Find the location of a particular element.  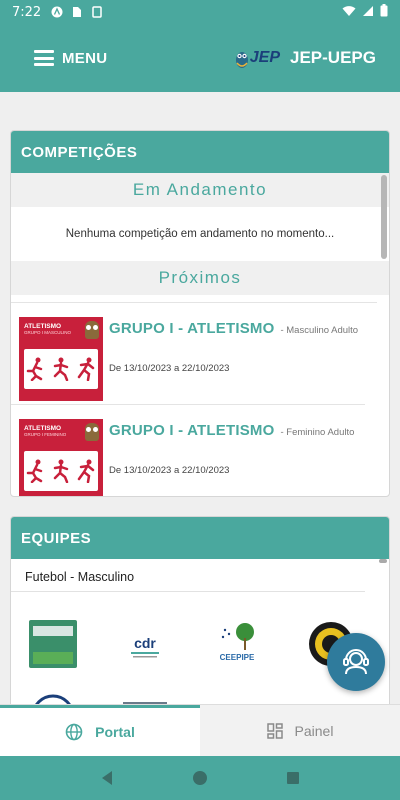

thumb-subtitle: GRUPO I FEMININO is located at coordinates (45, 434).